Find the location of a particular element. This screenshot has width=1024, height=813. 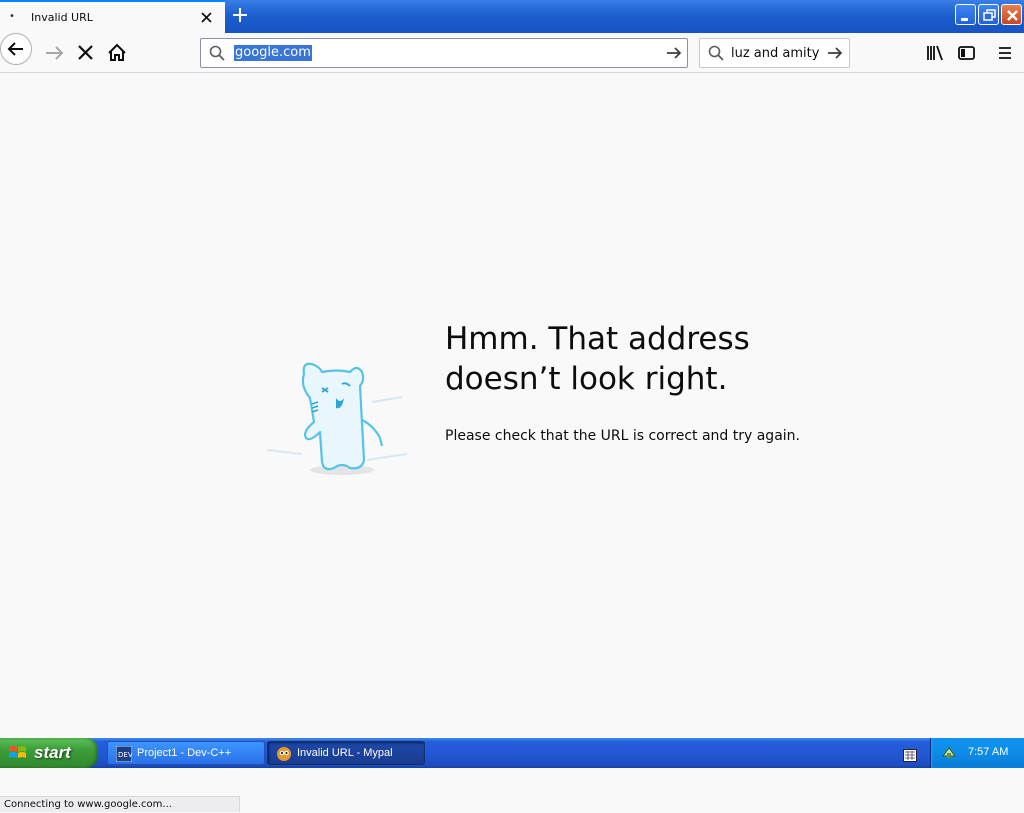

navigation-toolbar: google.com luz and amity is located at coordinates (512, 53).